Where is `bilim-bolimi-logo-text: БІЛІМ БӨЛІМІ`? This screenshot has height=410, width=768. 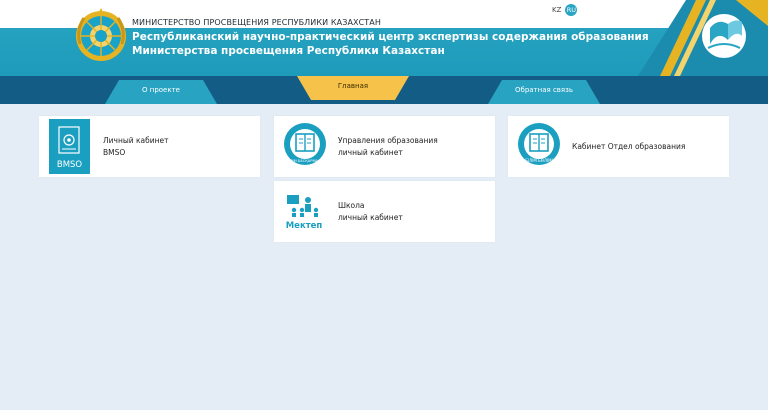 bilim-bolimi-logo-text: БІЛІМ БӨЛІМІ is located at coordinates (539, 160).